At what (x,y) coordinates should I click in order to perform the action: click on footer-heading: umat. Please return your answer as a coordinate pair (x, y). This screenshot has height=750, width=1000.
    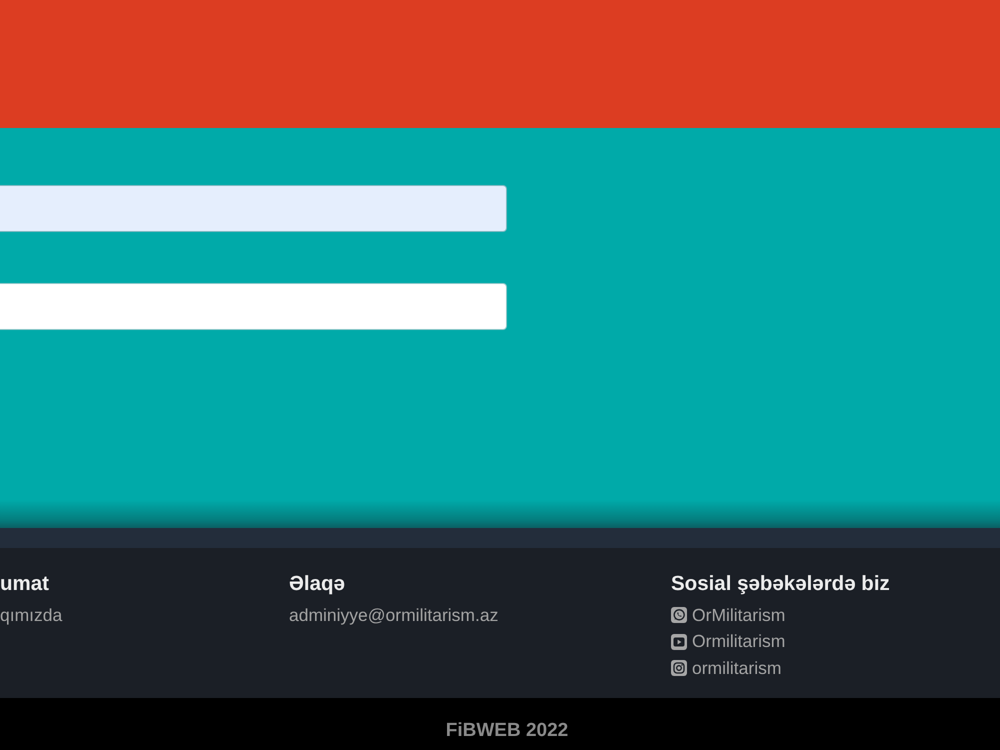
    Looking at the image, I should click on (24, 584).